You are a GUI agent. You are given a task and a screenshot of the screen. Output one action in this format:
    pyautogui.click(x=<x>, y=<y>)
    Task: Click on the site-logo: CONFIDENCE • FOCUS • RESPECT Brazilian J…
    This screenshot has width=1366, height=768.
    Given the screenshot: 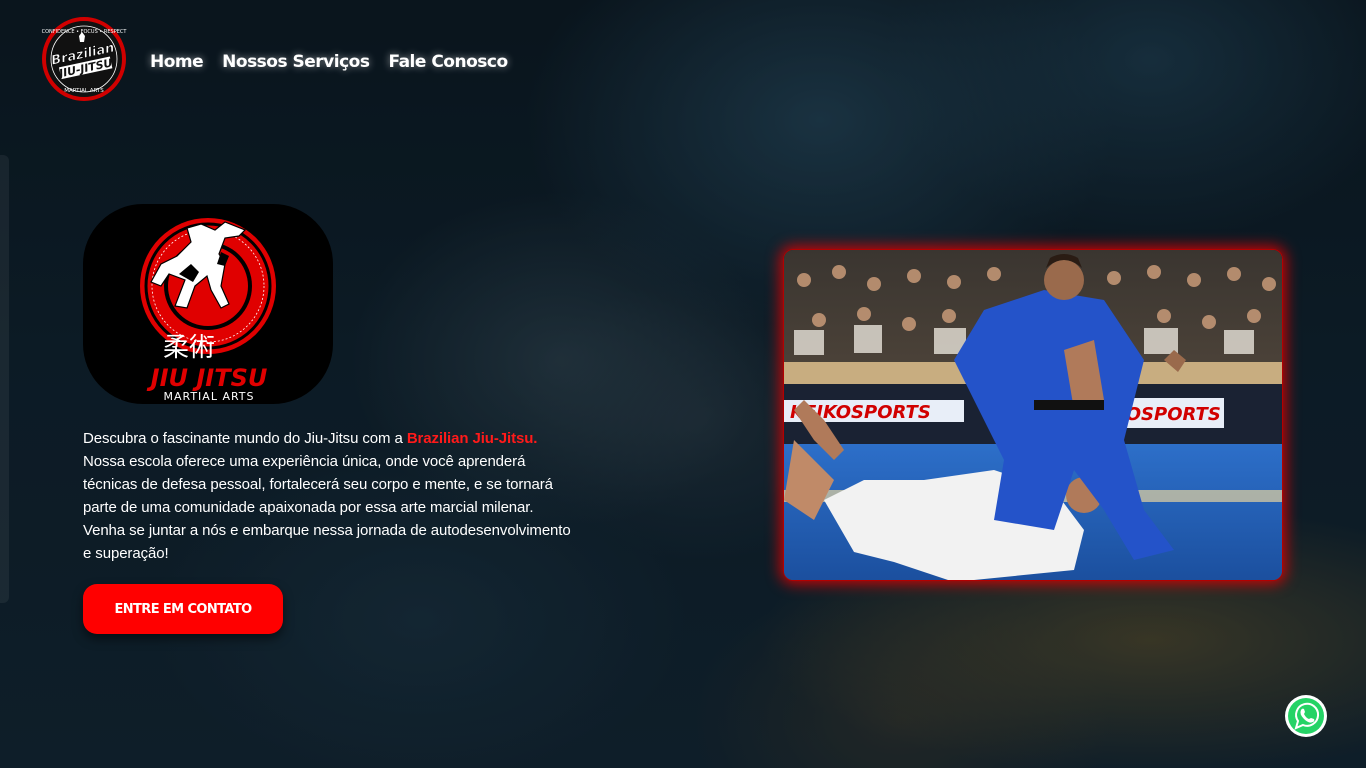 What is the action you would take?
    pyautogui.click(x=84, y=59)
    